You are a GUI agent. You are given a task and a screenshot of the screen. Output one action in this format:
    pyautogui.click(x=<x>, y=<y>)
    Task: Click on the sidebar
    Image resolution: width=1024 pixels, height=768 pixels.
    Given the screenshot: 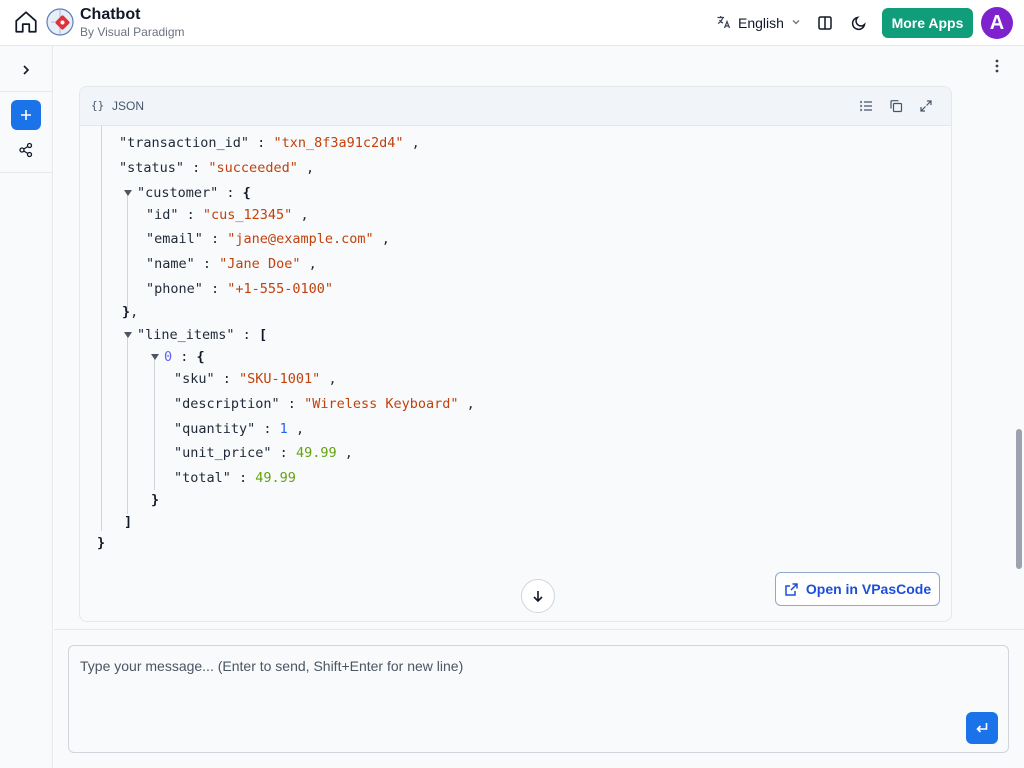 What is the action you would take?
    pyautogui.click(x=26, y=407)
    